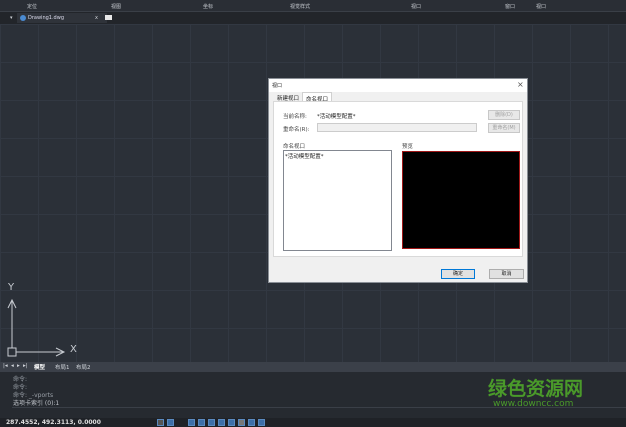 The height and width of the screenshot is (427, 626). I want to click on status-bar: 287.4552, 492.3113, 0.0000, so click(313, 422).